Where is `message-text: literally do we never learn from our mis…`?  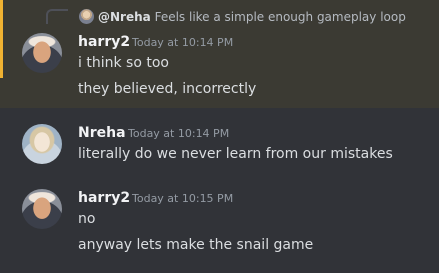 message-text: literally do we never learn from our mis… is located at coordinates (235, 154).